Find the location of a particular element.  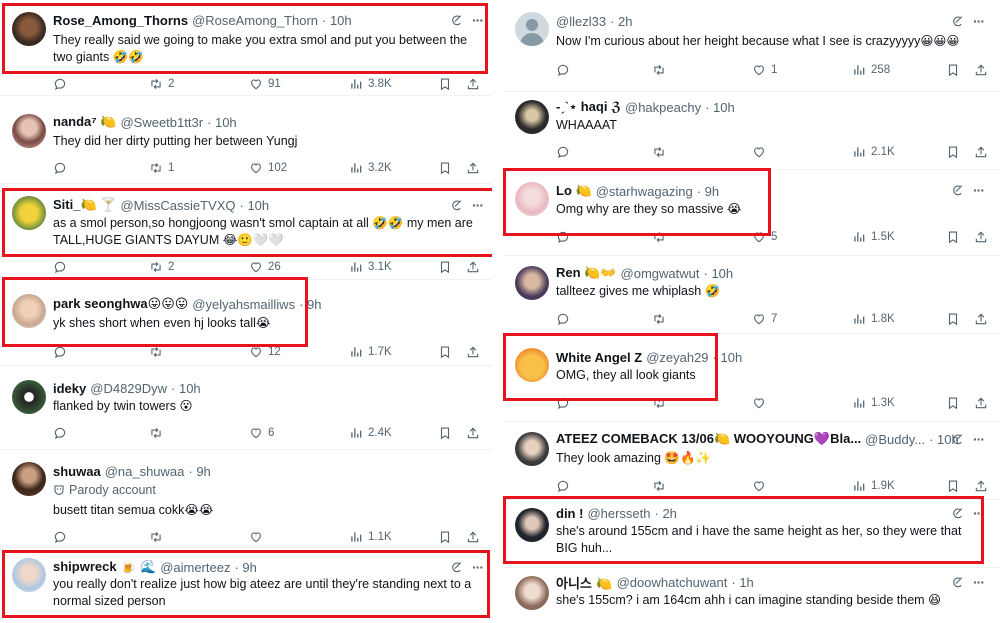

views-button: 3.1K is located at coordinates (370, 267).